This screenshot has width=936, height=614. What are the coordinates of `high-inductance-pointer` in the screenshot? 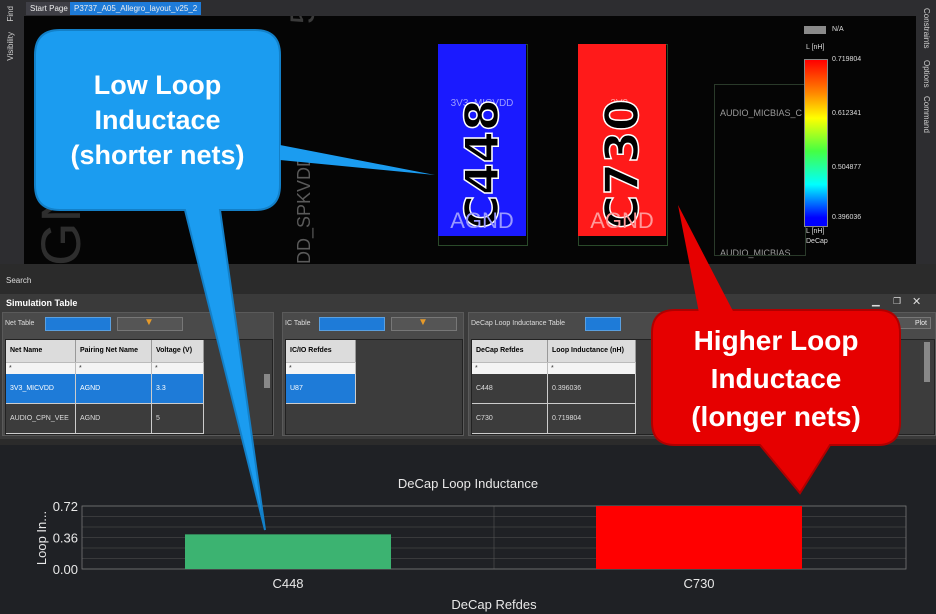 It's located at (706, 261).